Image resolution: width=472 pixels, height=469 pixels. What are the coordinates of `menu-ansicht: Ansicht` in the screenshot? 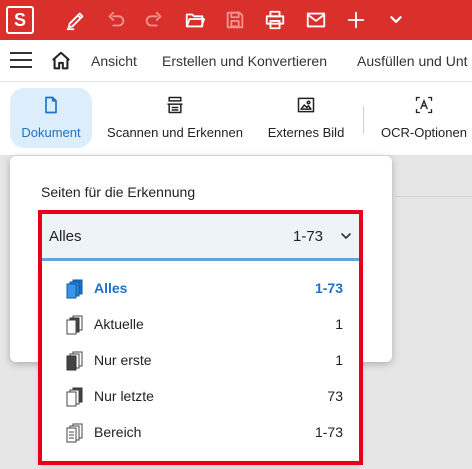 It's located at (114, 61).